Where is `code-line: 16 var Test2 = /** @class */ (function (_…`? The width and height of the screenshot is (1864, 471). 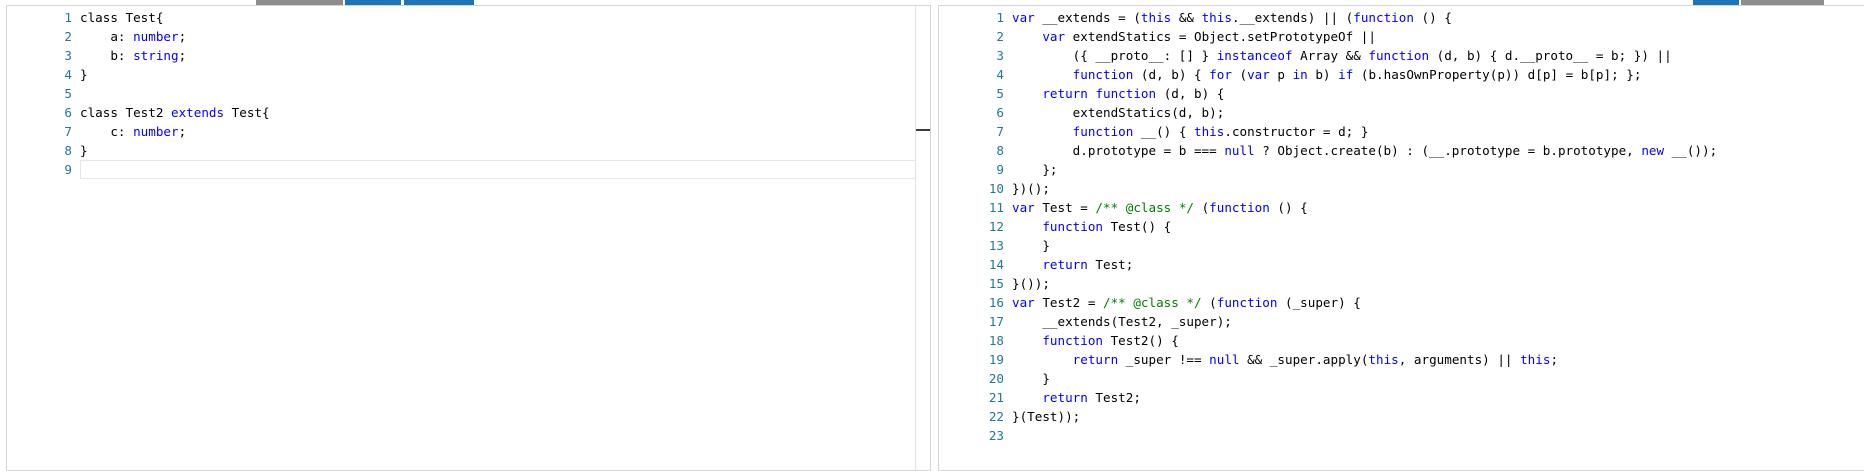
code-line: 16 var Test2 = /** @class */ (function (_… is located at coordinates (1401, 302).